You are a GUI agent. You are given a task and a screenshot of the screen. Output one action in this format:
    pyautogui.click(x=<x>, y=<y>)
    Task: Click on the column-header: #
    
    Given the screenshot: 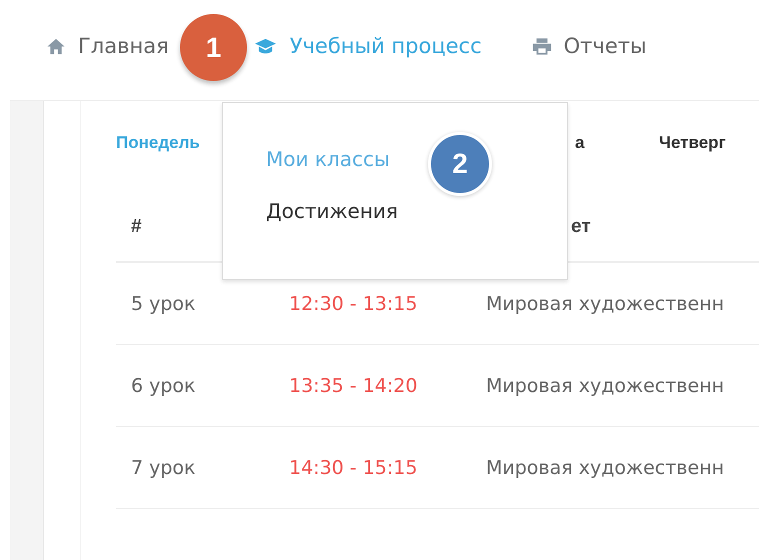 What is the action you would take?
    pyautogui.click(x=136, y=227)
    